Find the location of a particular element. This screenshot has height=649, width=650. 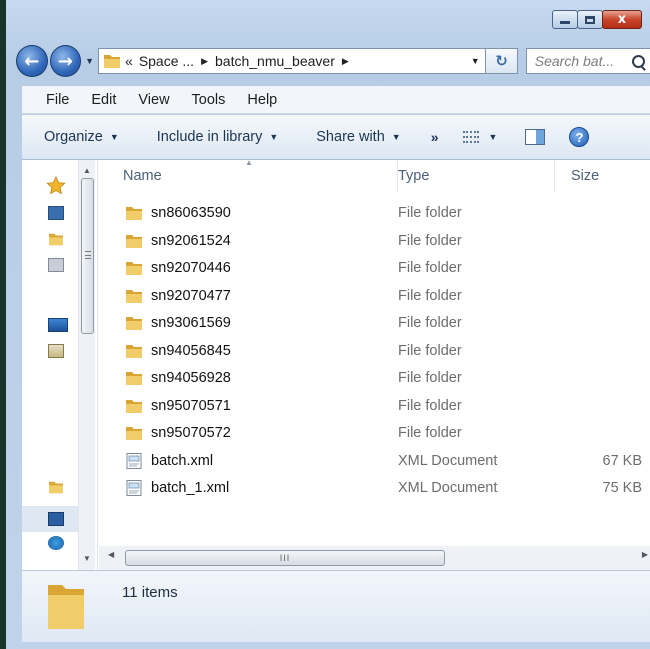

breadcrumb-item-batch-nmu-beaver: batch_nmu_beaver is located at coordinates (275, 61).